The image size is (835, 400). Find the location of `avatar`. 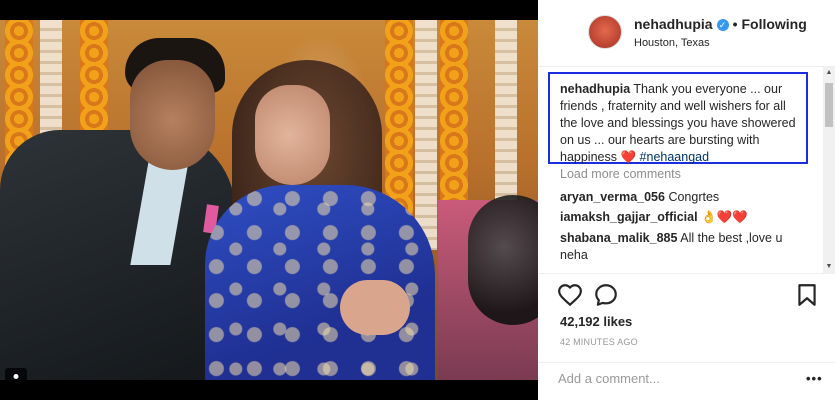

avatar is located at coordinates (605, 32).